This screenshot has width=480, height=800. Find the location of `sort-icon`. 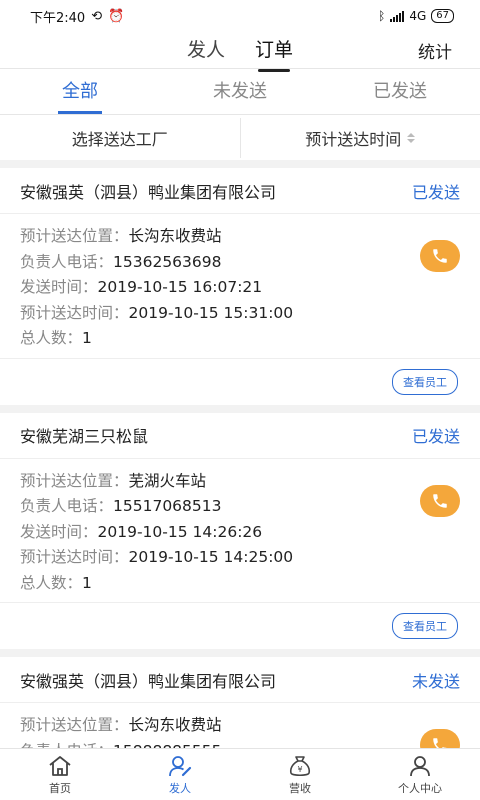

sort-icon is located at coordinates (411, 137).